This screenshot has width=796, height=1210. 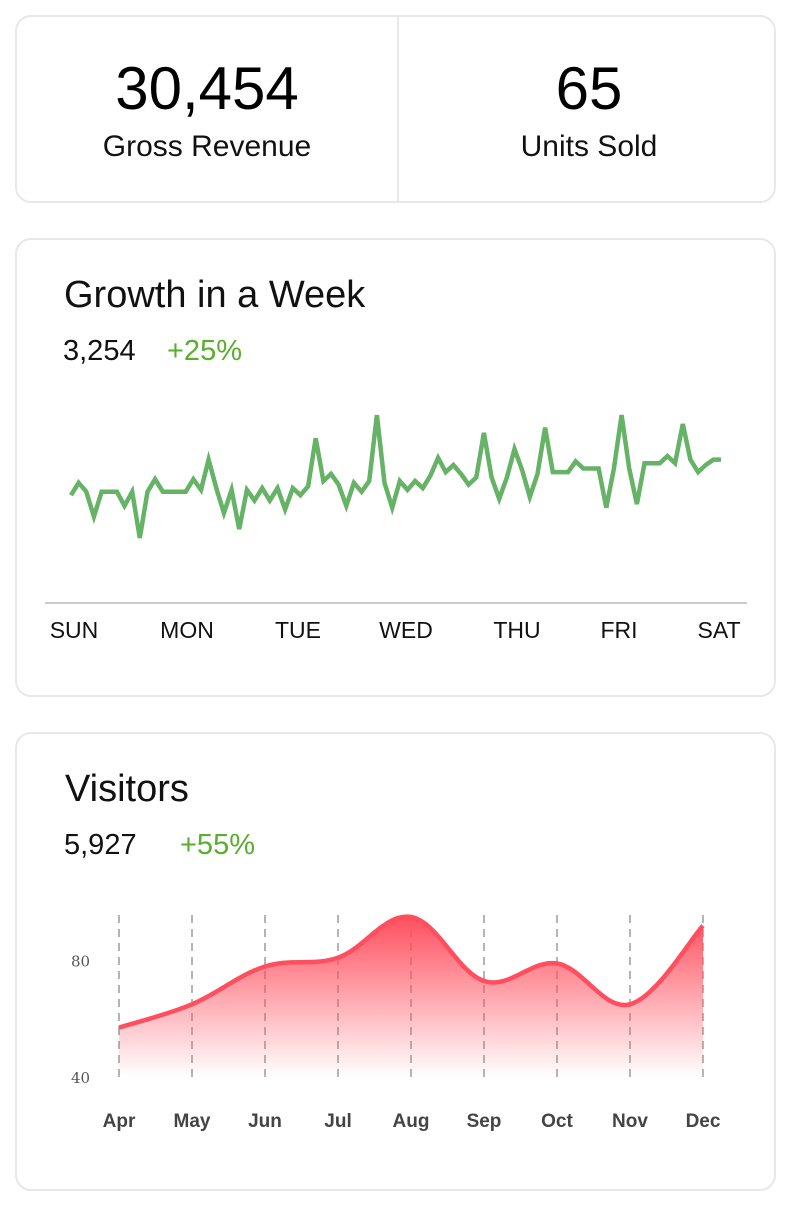 What do you see at coordinates (187, 630) in the screenshot?
I see `x-tick-label: MON` at bounding box center [187, 630].